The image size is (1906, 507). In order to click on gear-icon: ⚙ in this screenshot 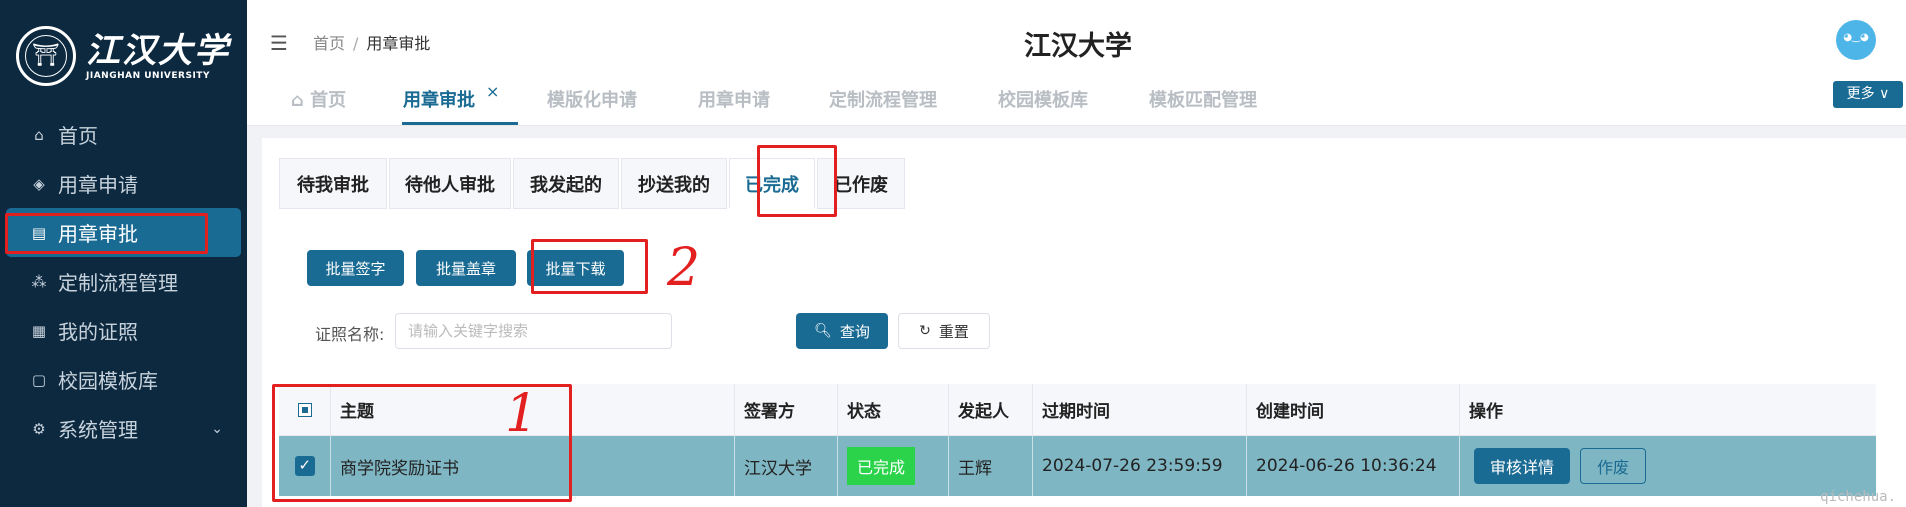, I will do `click(39, 428)`.